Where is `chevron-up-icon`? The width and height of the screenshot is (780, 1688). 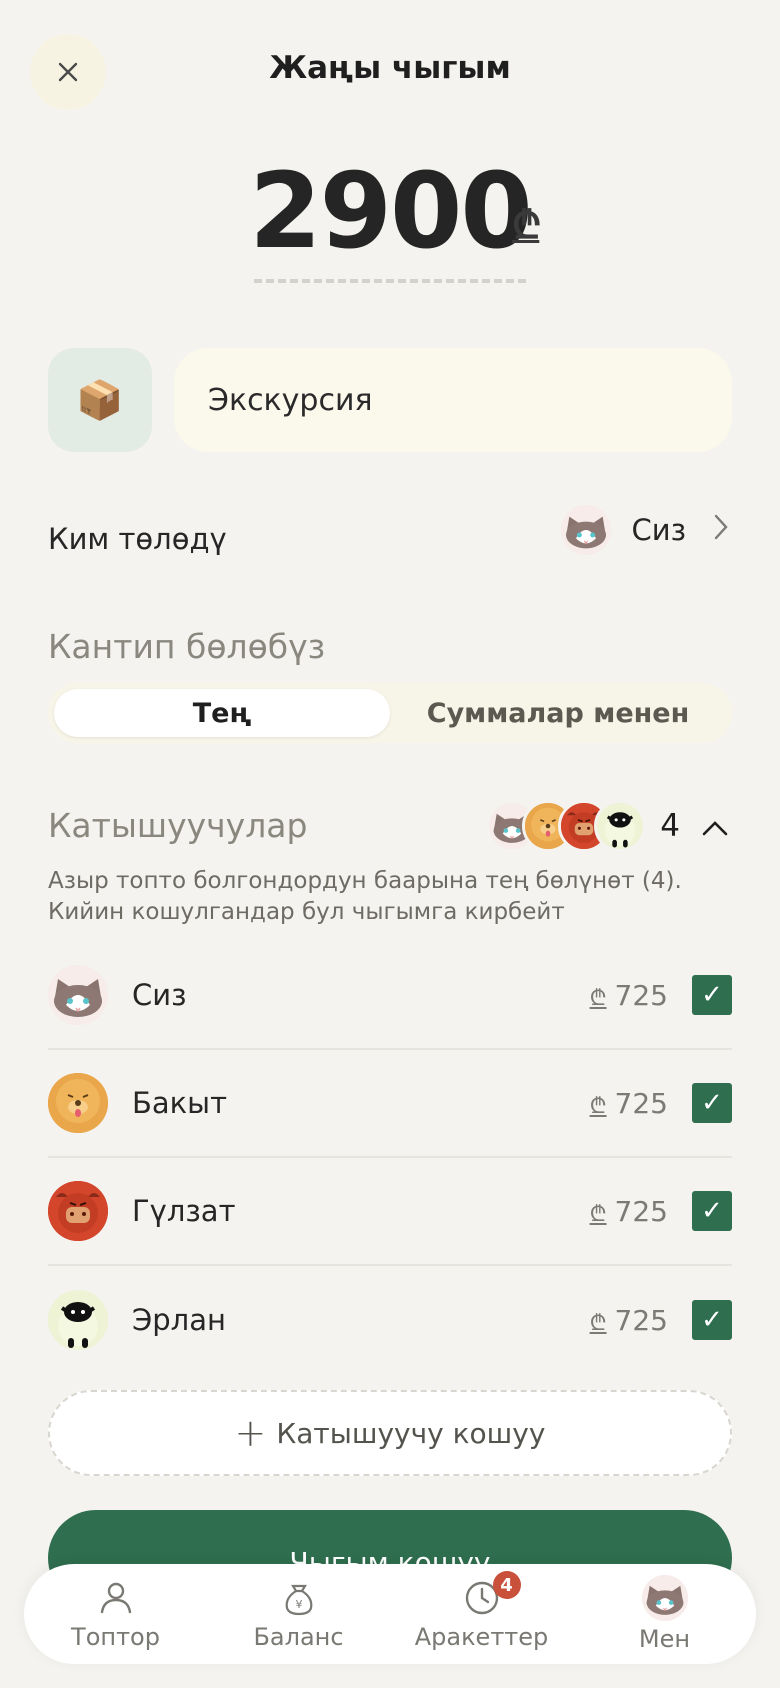 chevron-up-icon is located at coordinates (715, 826).